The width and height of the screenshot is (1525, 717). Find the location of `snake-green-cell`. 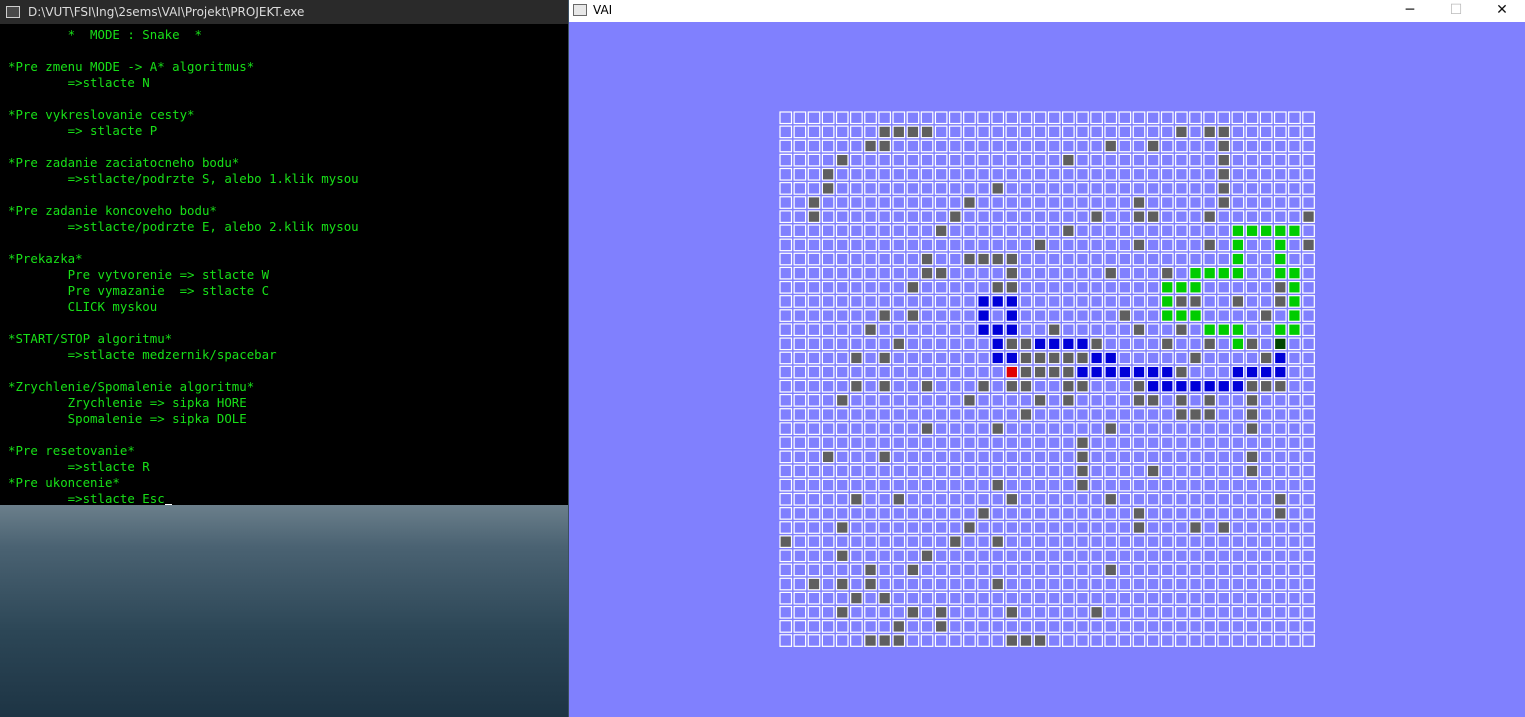

snake-green-cell is located at coordinates (1280, 273).